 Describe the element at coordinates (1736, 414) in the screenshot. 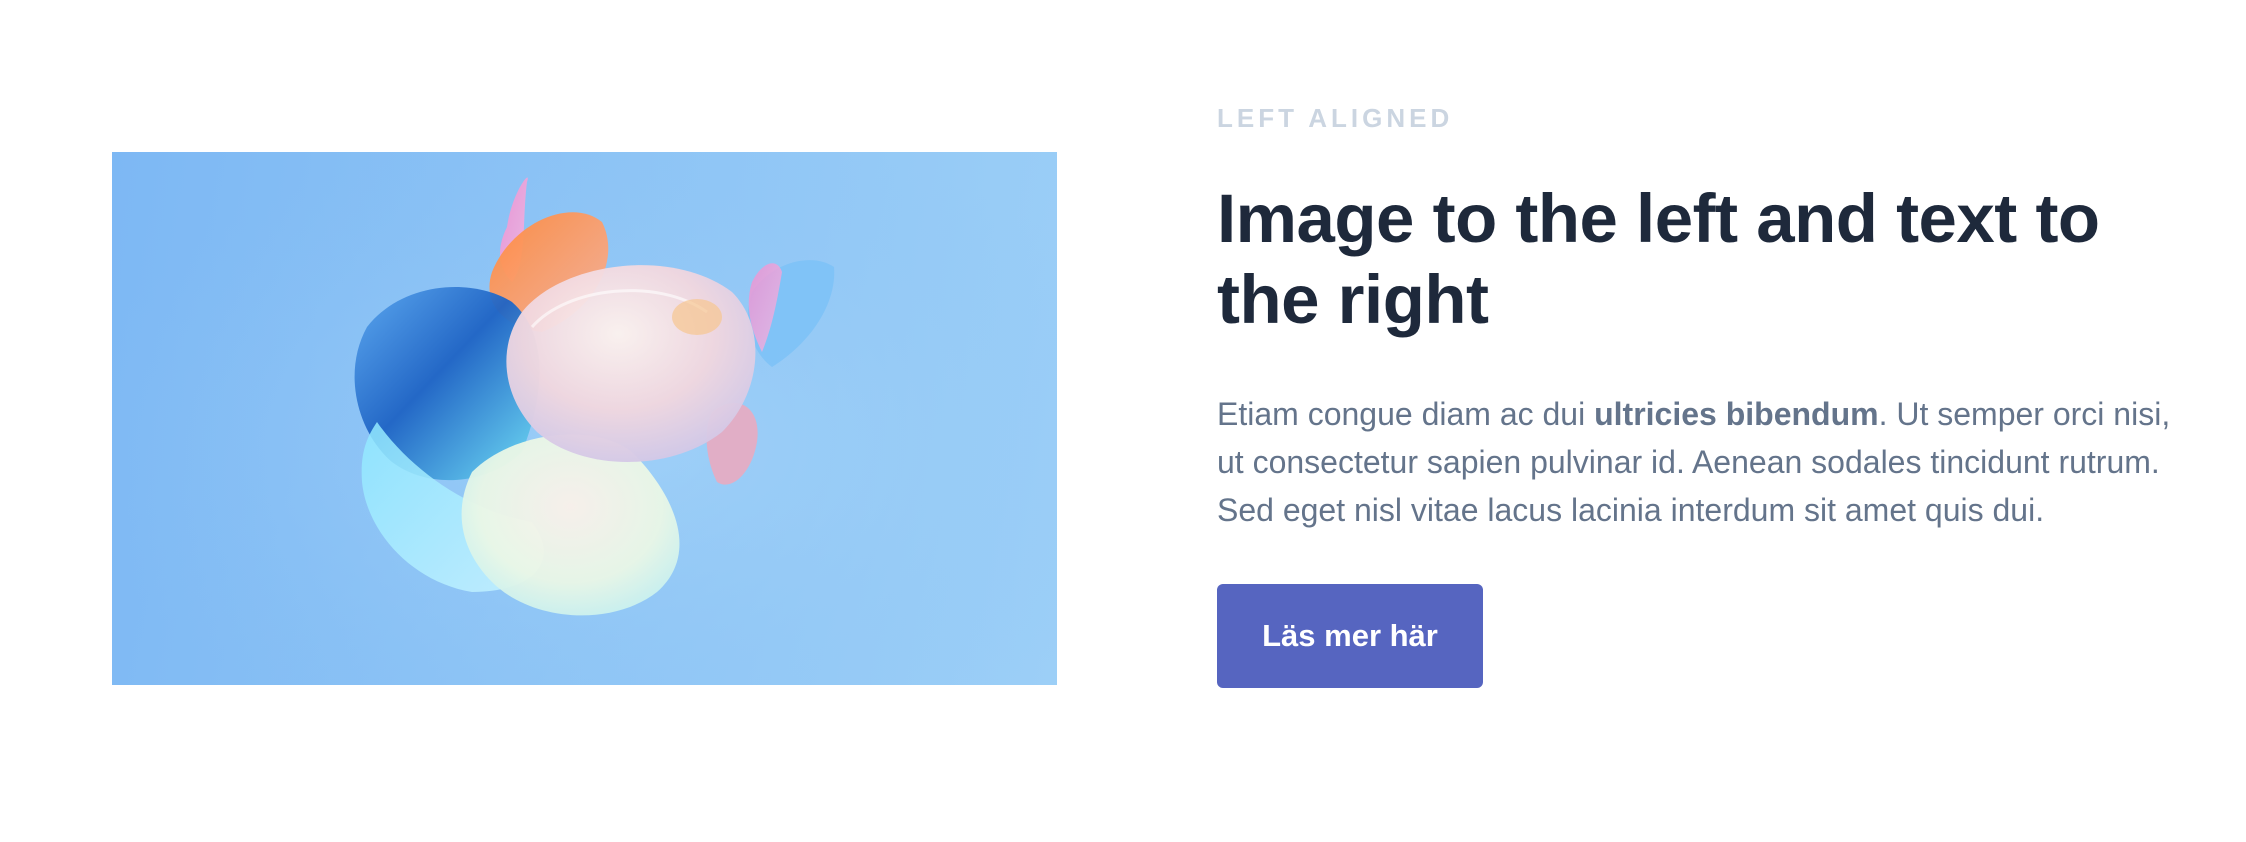

I see `body-text-bold: ultricies bibendum` at that location.